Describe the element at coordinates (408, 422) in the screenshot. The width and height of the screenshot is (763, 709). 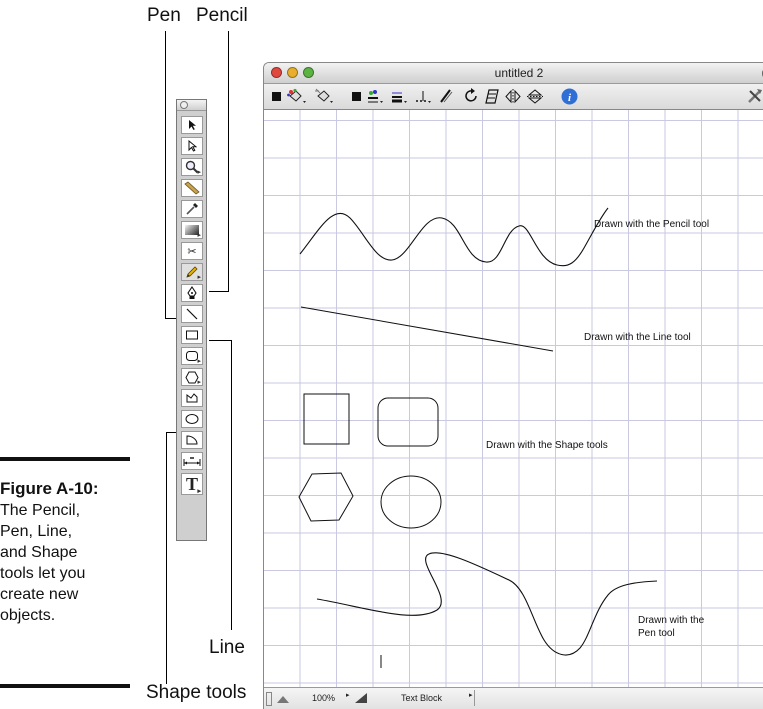
I see `drawn-rounded-rectangle` at that location.